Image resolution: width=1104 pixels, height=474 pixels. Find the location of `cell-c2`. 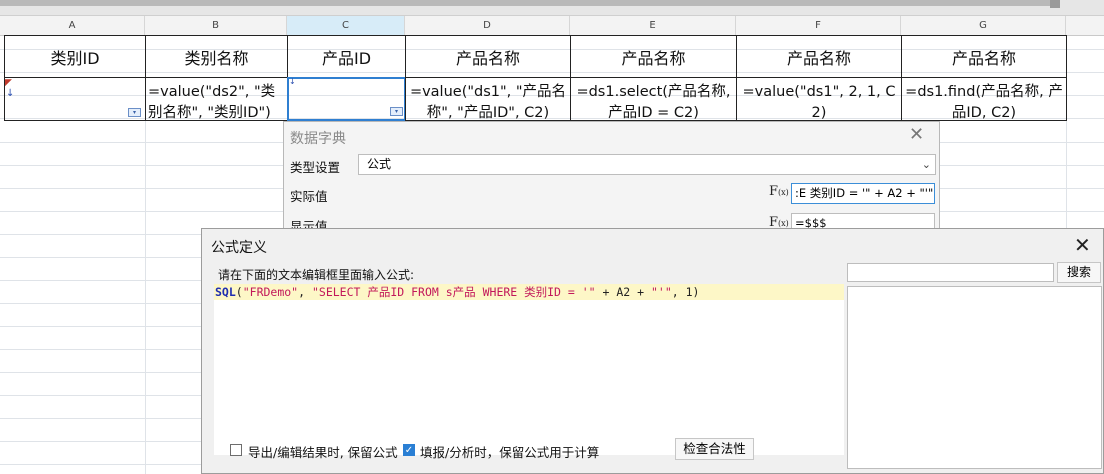

cell-c2 is located at coordinates (346, 99).